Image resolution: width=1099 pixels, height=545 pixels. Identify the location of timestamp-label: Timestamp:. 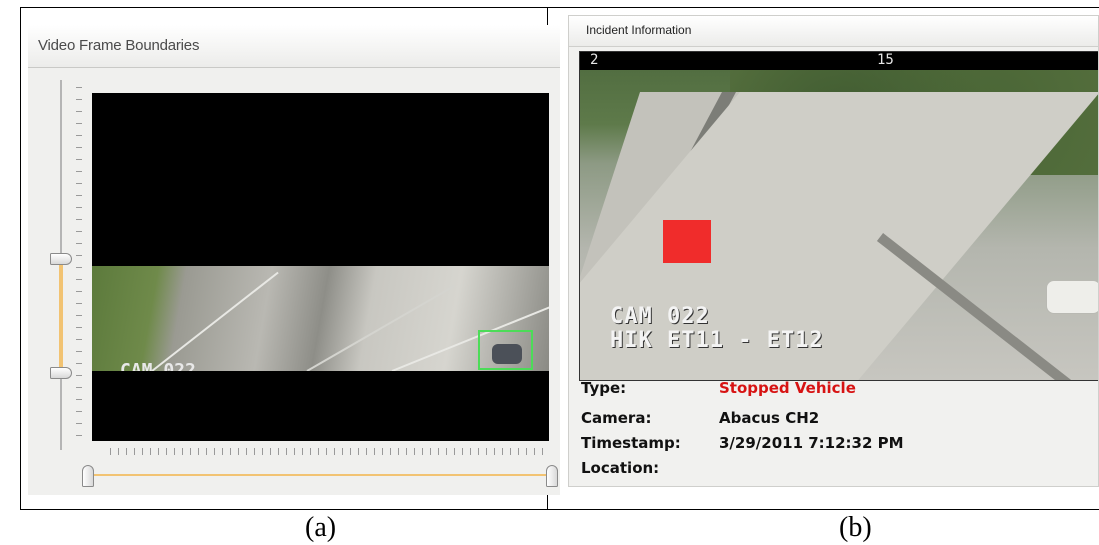
(631, 443).